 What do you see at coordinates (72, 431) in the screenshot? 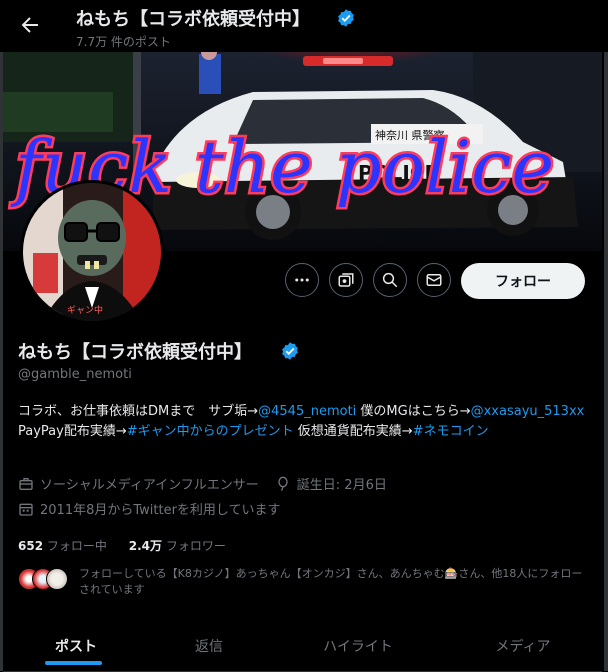
I see `bio-text: PayPay配布実績→` at bounding box center [72, 431].